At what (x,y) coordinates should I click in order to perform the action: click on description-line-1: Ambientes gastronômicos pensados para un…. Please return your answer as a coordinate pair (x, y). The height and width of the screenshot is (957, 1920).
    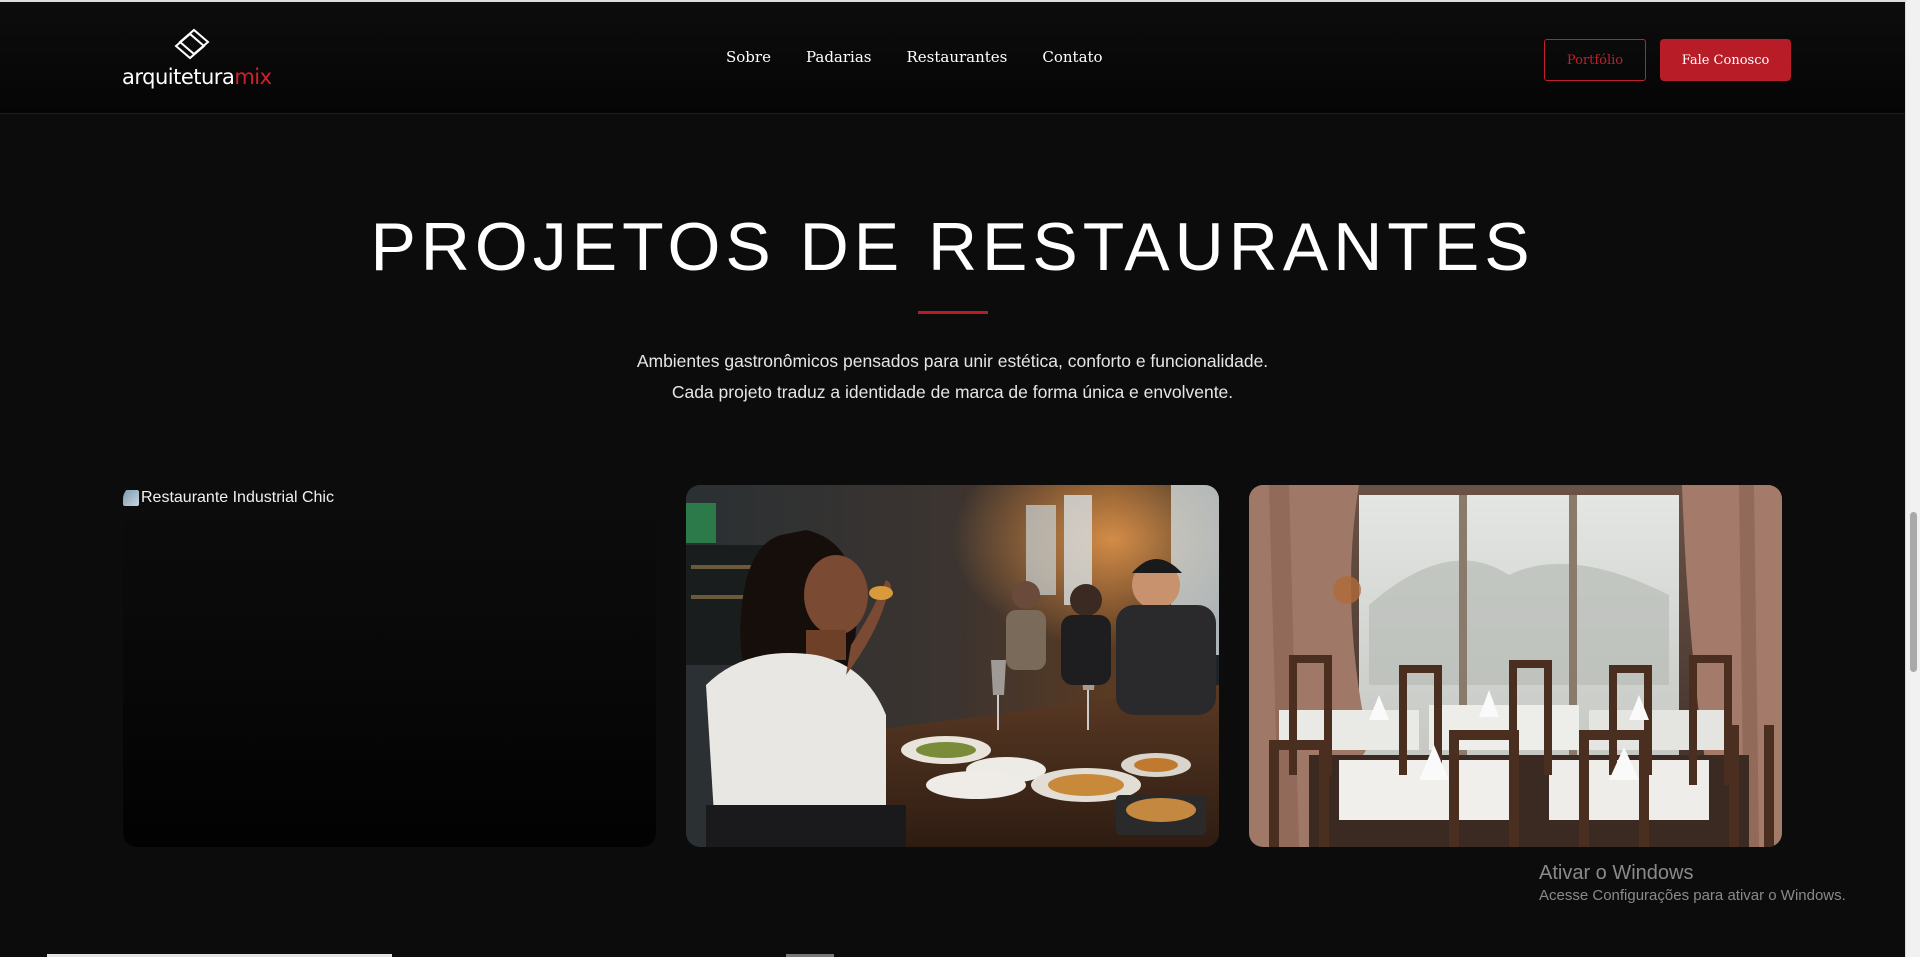
    Looking at the image, I should click on (952, 361).